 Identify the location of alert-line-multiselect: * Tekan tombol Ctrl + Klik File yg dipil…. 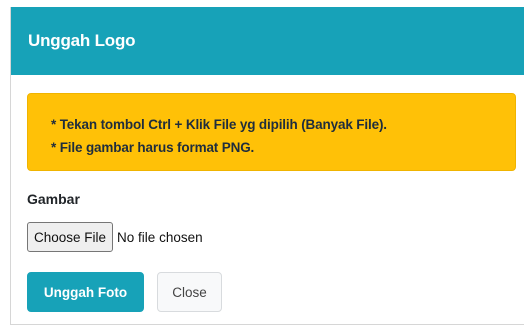
(219, 124).